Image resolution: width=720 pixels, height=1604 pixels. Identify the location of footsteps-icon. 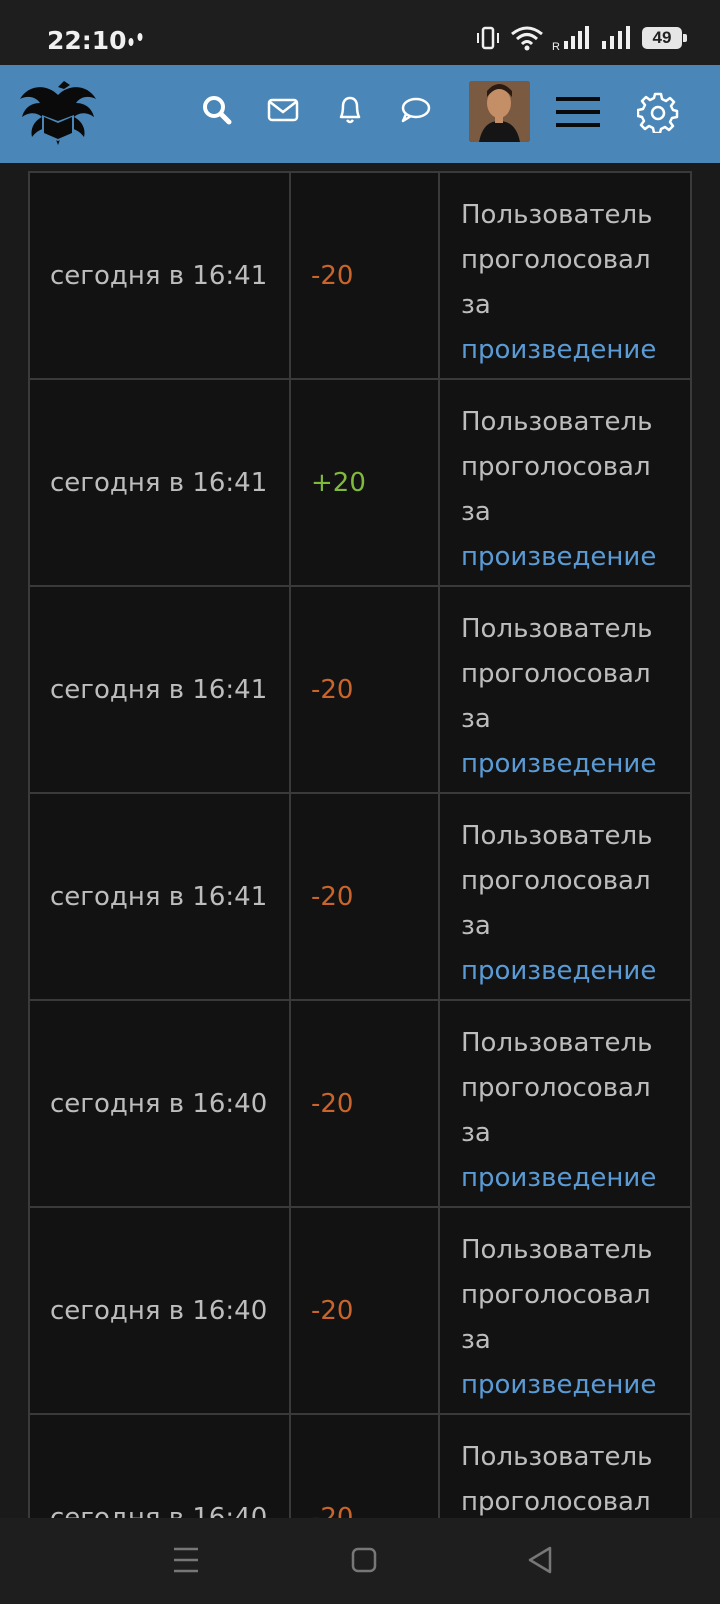
(136, 42).